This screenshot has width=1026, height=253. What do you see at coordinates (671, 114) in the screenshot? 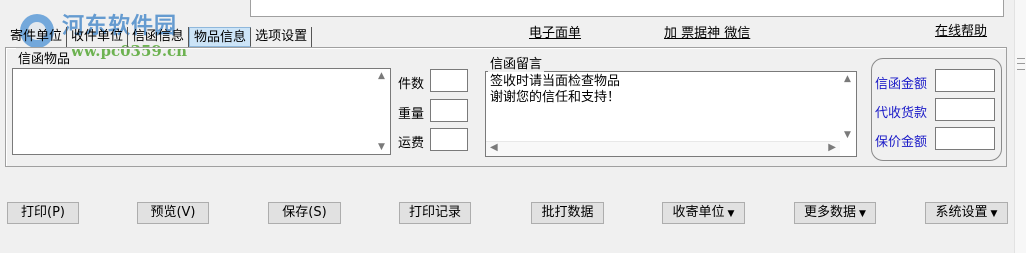
I see `message-textarea: 签收时请当面检查物品 谢谢您的信任和支持！ ▲ ▼ ◀ ▶` at bounding box center [671, 114].